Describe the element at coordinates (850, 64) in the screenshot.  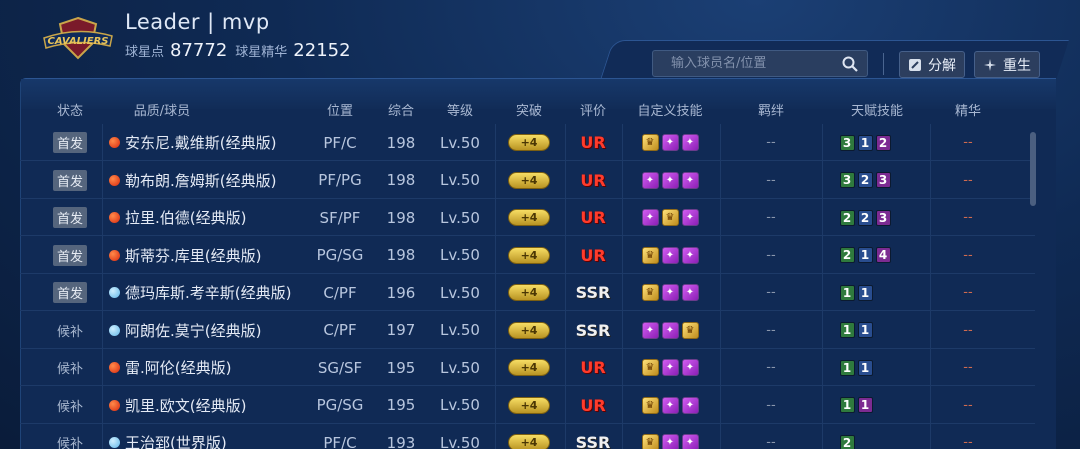
I see `search-icon` at that location.